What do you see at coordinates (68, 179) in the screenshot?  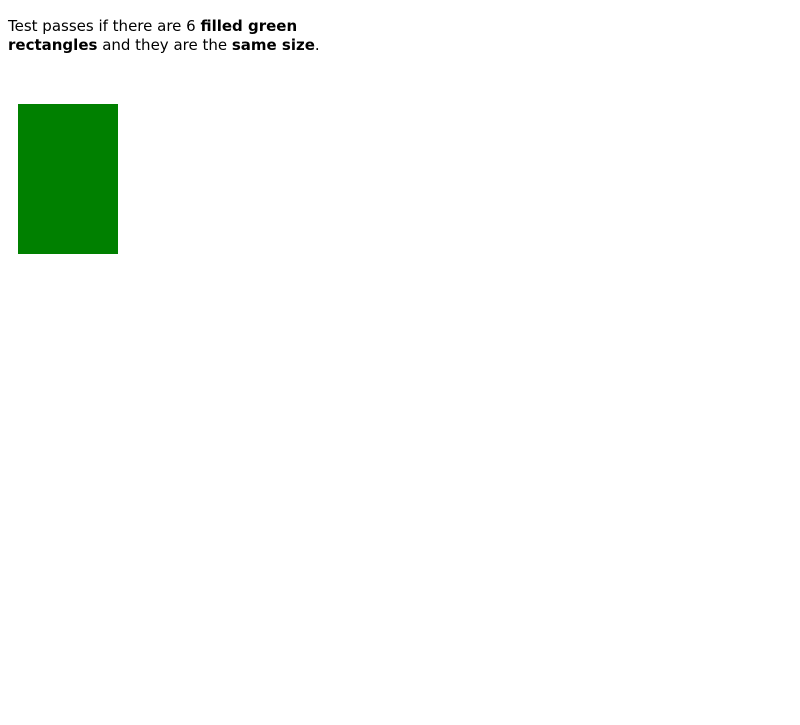 I see `green-rectangle` at bounding box center [68, 179].